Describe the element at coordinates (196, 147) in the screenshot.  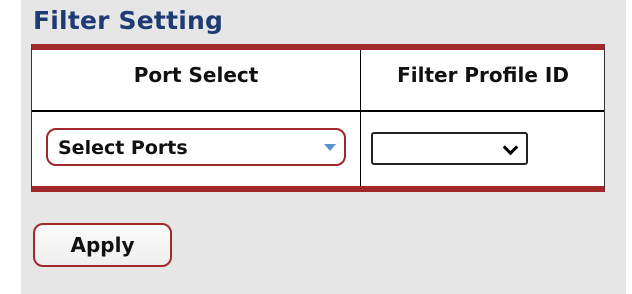
I see `port-select-dropdown: Select Ports` at that location.